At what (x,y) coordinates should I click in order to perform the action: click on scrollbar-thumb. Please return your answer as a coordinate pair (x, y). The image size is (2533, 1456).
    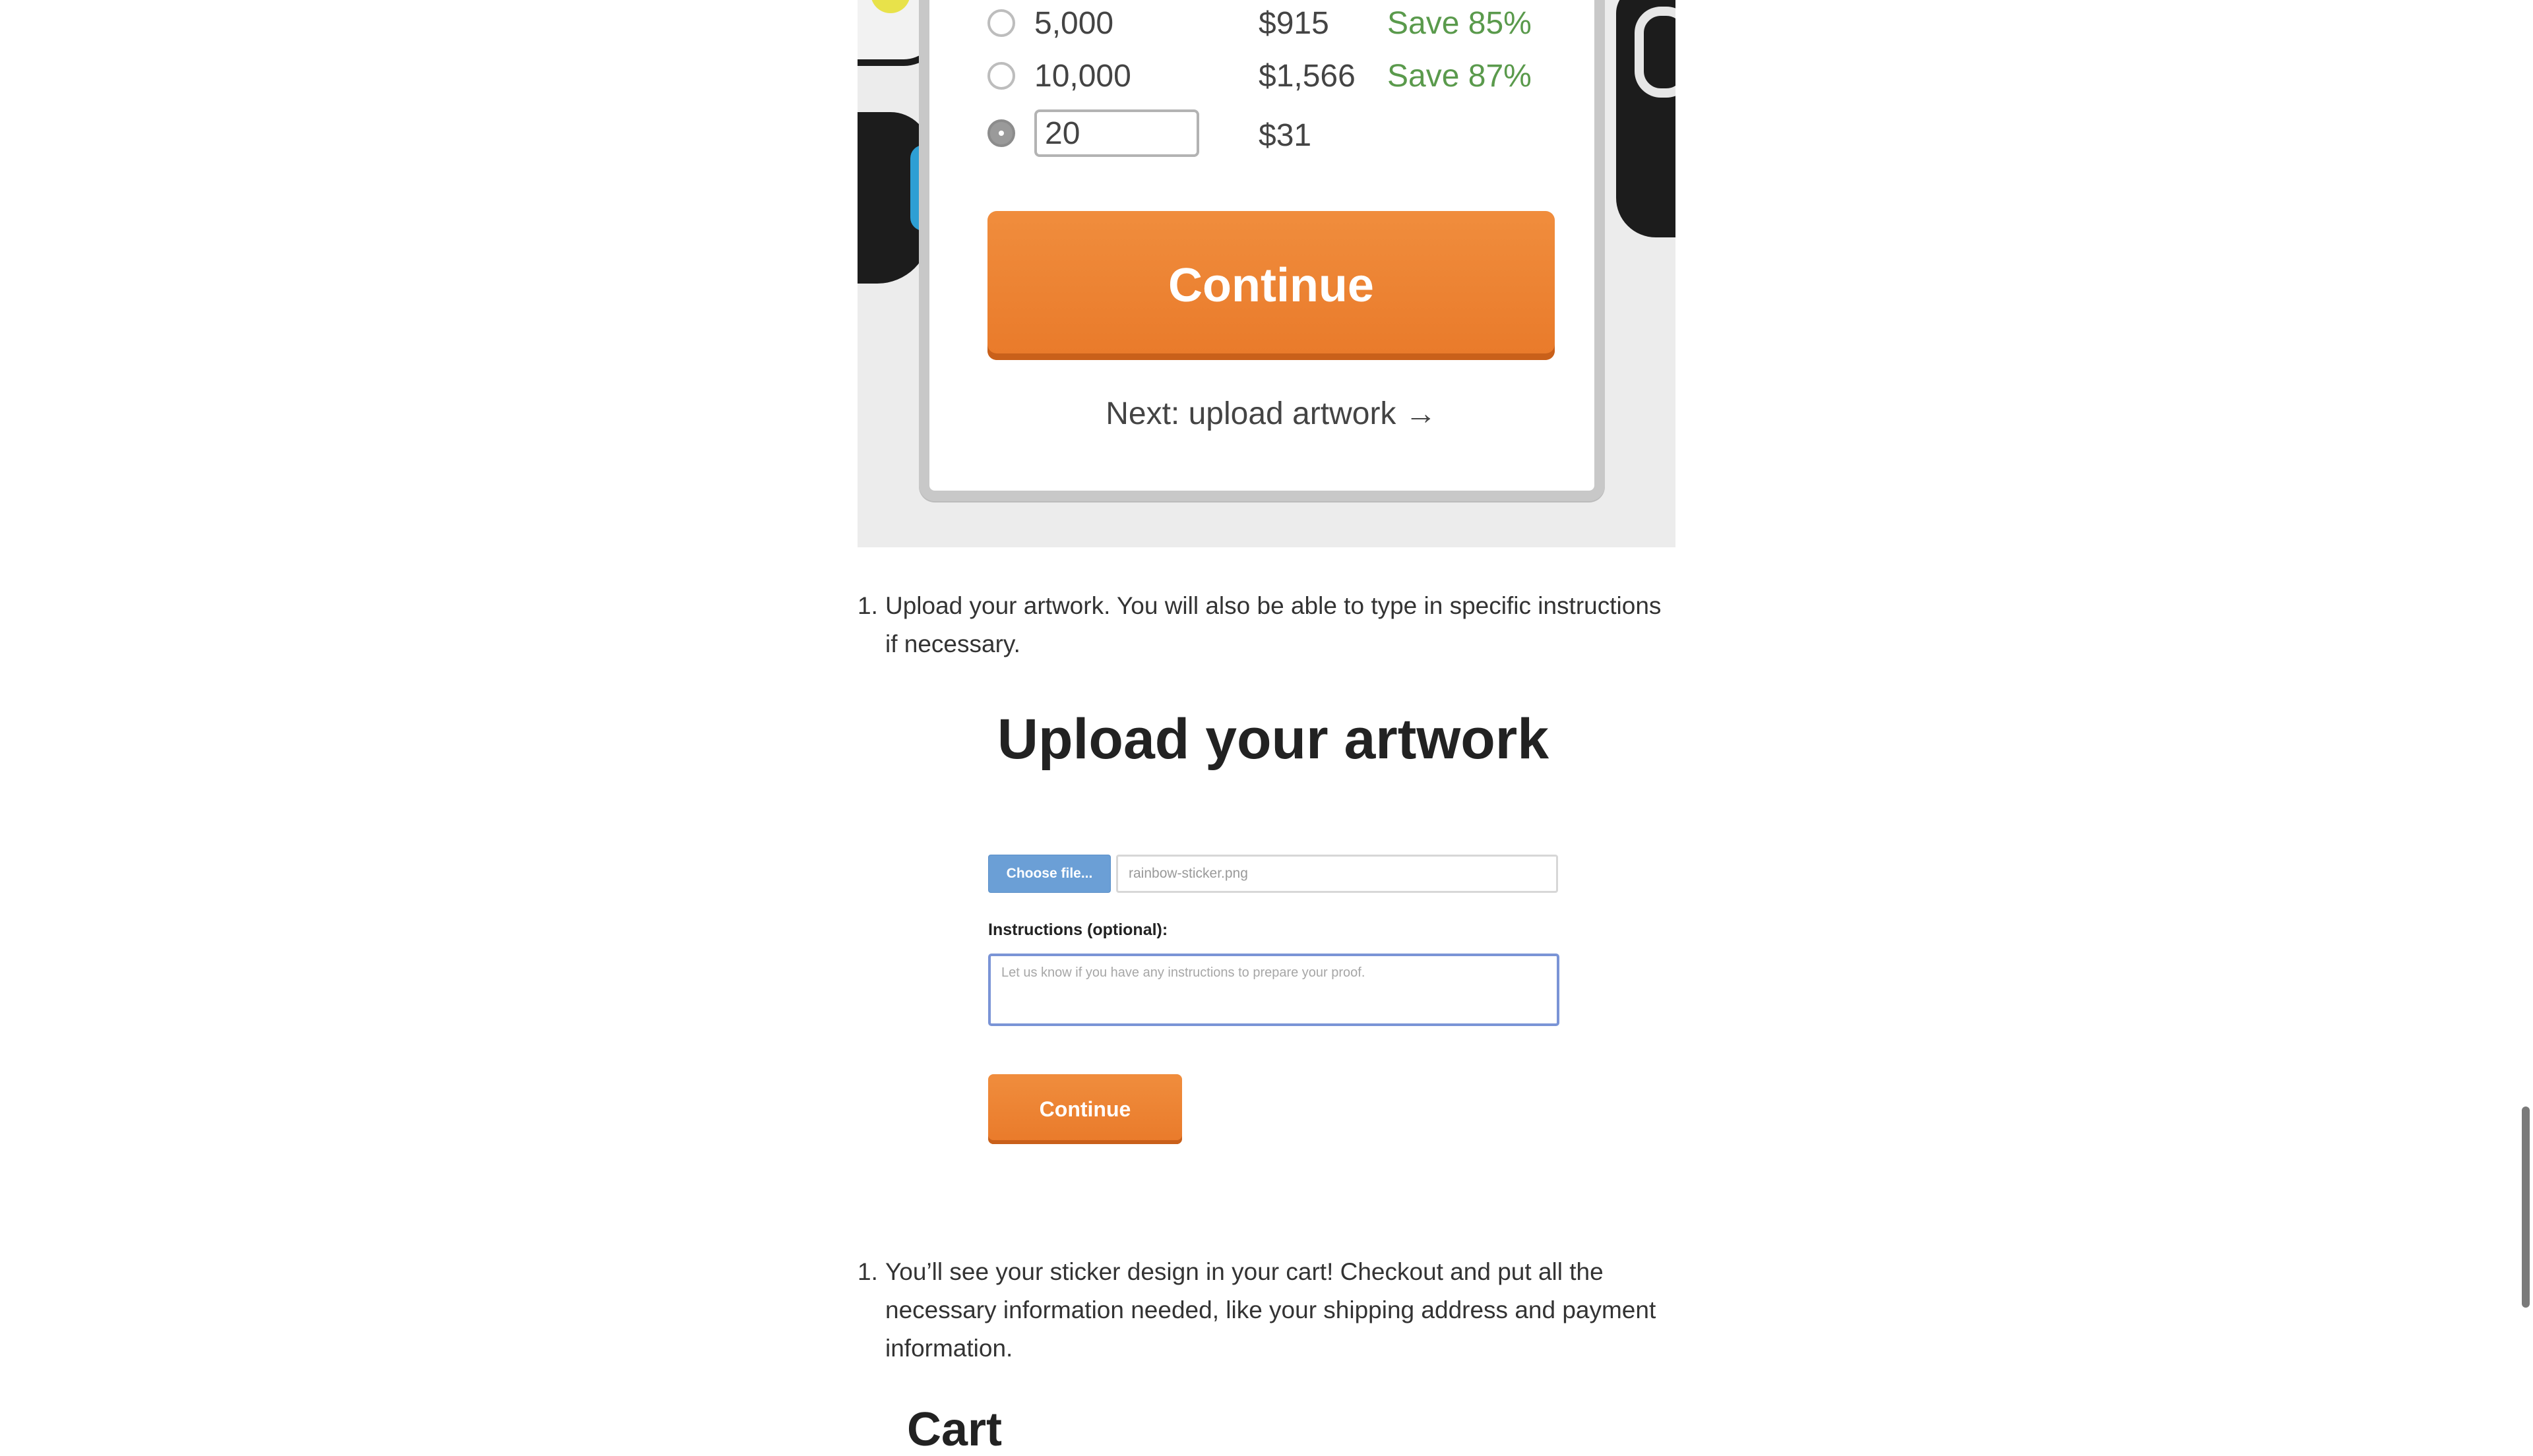
    Looking at the image, I should click on (2526, 1207).